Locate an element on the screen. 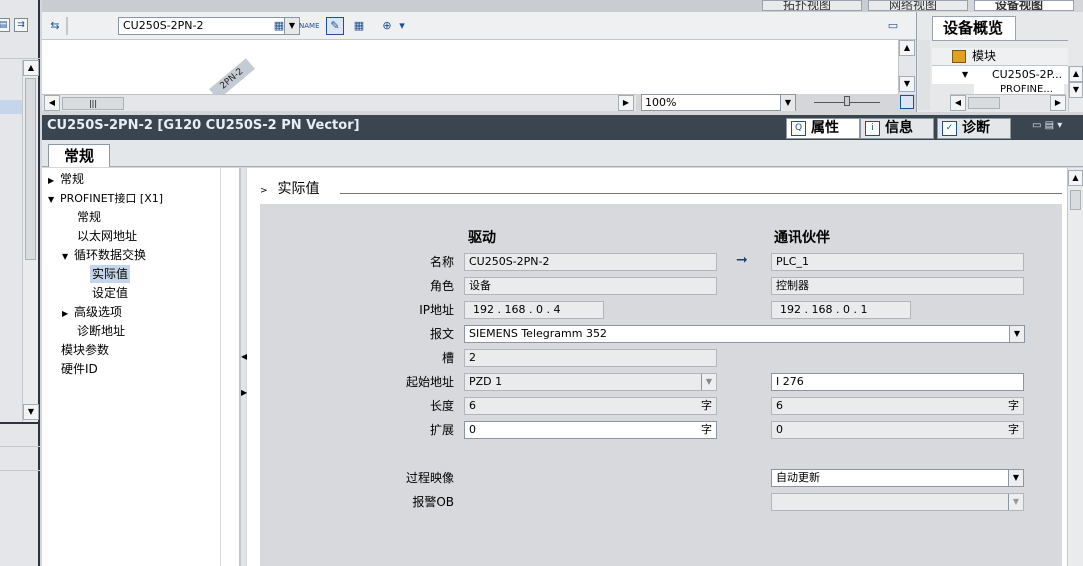 This screenshot has height=566, width=1083. partner-extension-field: 0 字 is located at coordinates (897, 430).